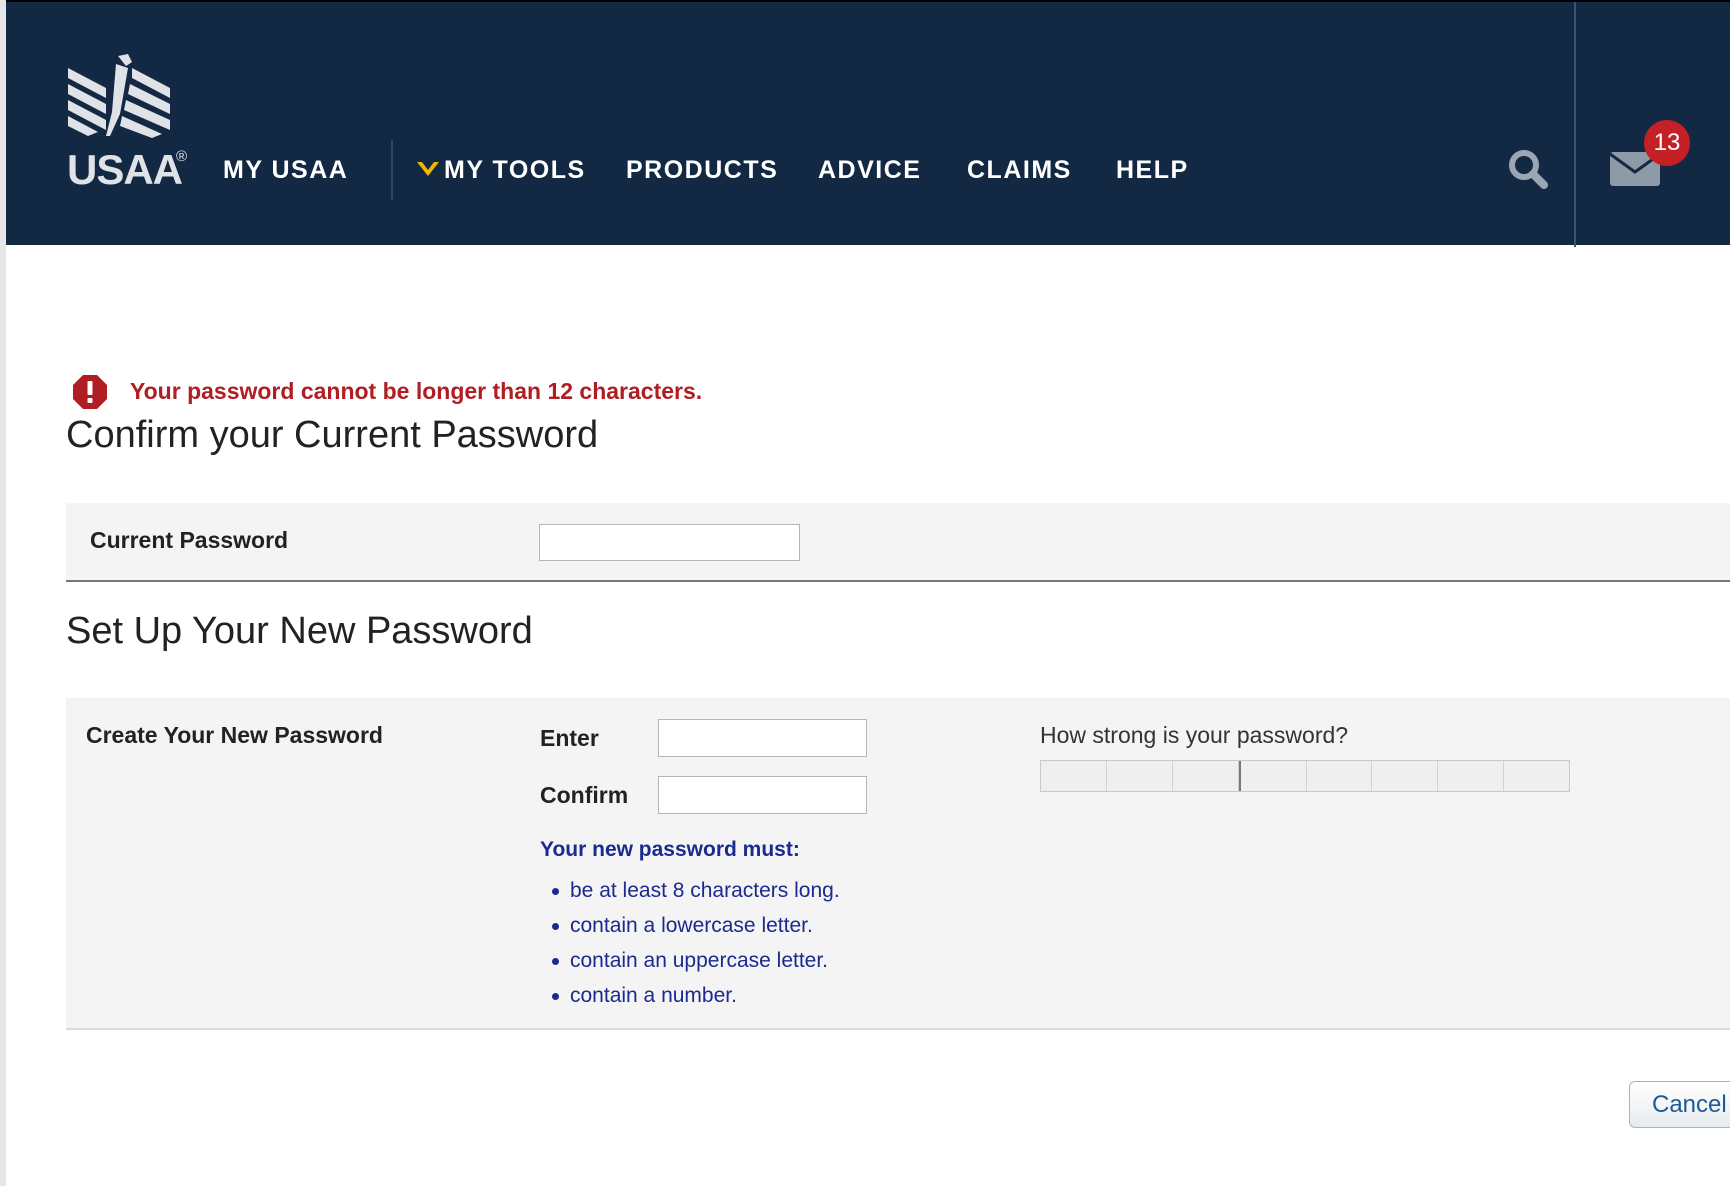  What do you see at coordinates (762, 795) in the screenshot?
I see `new-password-confirm-input` at bounding box center [762, 795].